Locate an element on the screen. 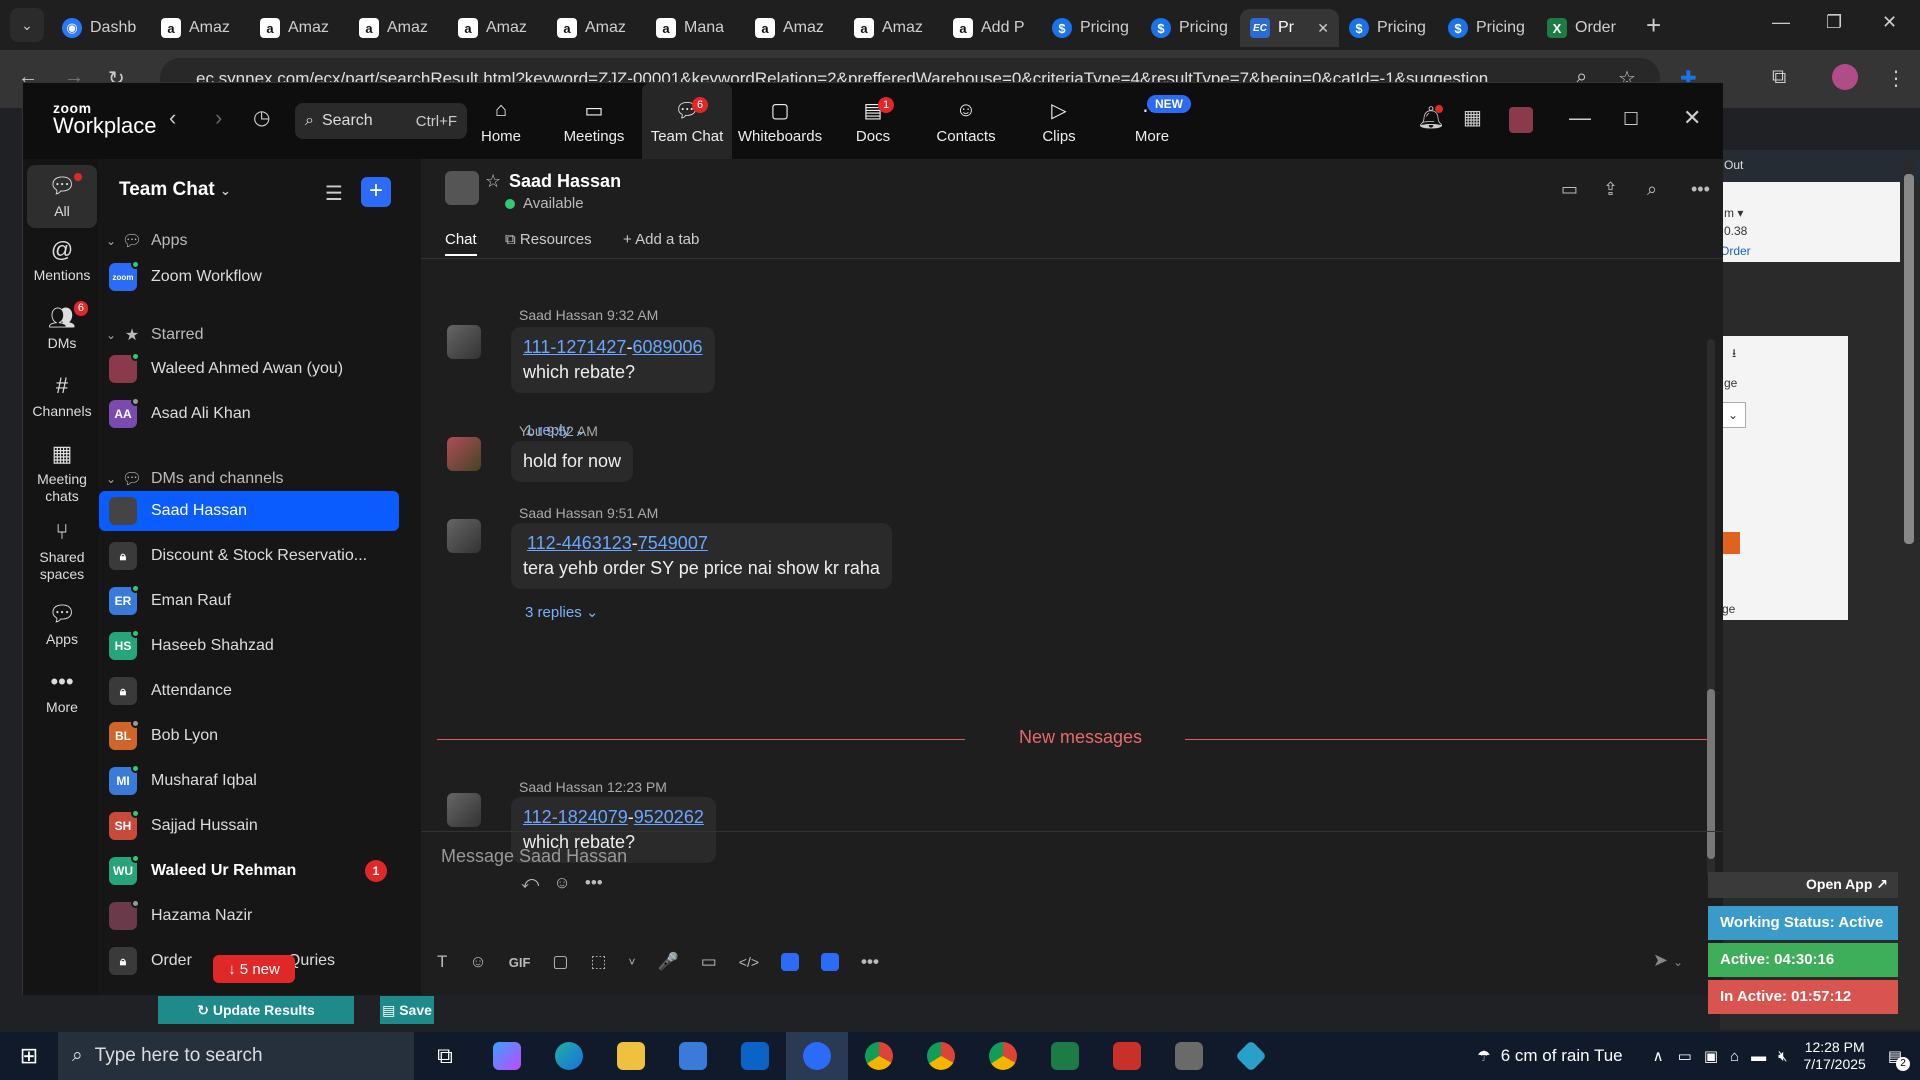 This screenshot has width=1920, height=1080. rail-item-mentions: @ Mentions is located at coordinates (62, 260).